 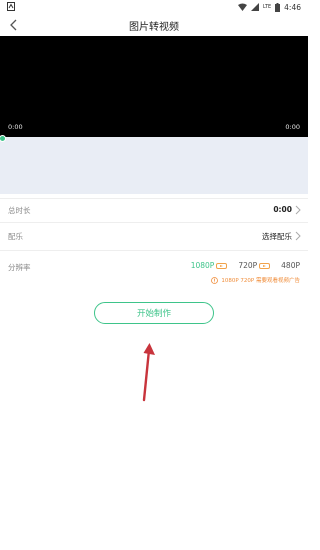 What do you see at coordinates (154, 236) in the screenshot?
I see `music-row: 配乐 选择配乐` at bounding box center [154, 236].